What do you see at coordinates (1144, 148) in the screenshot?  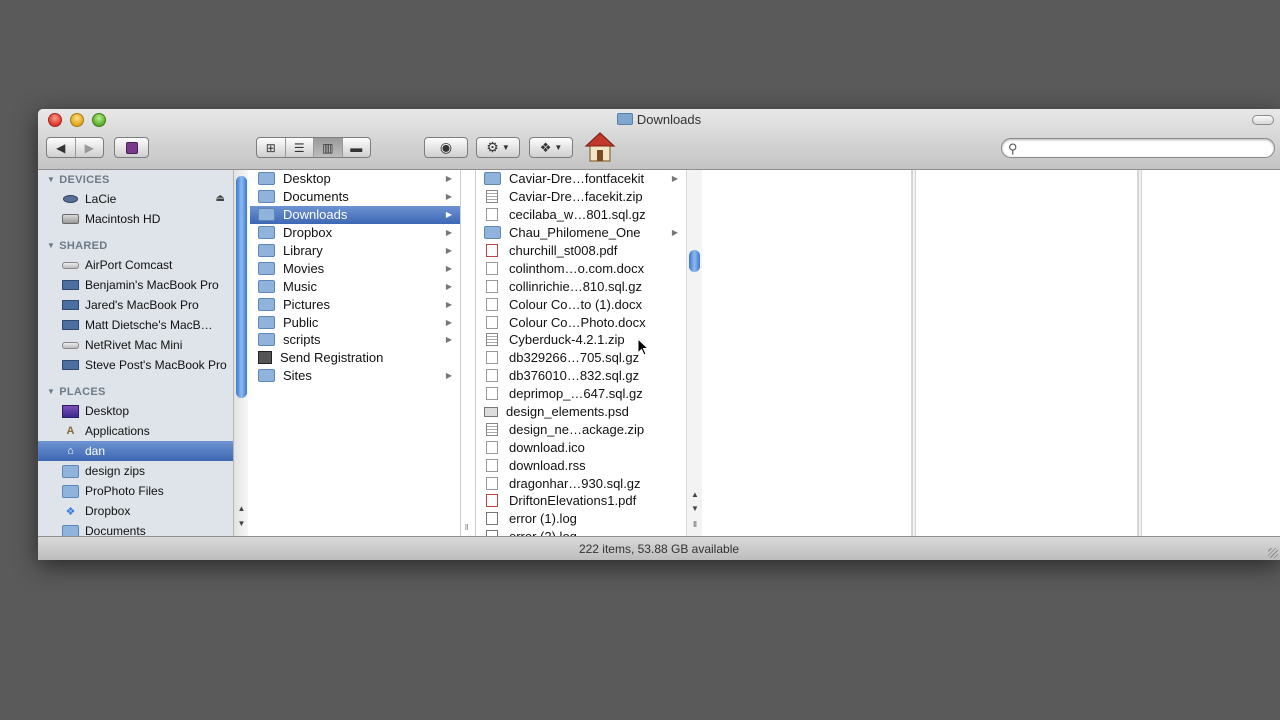 I see `search-input` at bounding box center [1144, 148].